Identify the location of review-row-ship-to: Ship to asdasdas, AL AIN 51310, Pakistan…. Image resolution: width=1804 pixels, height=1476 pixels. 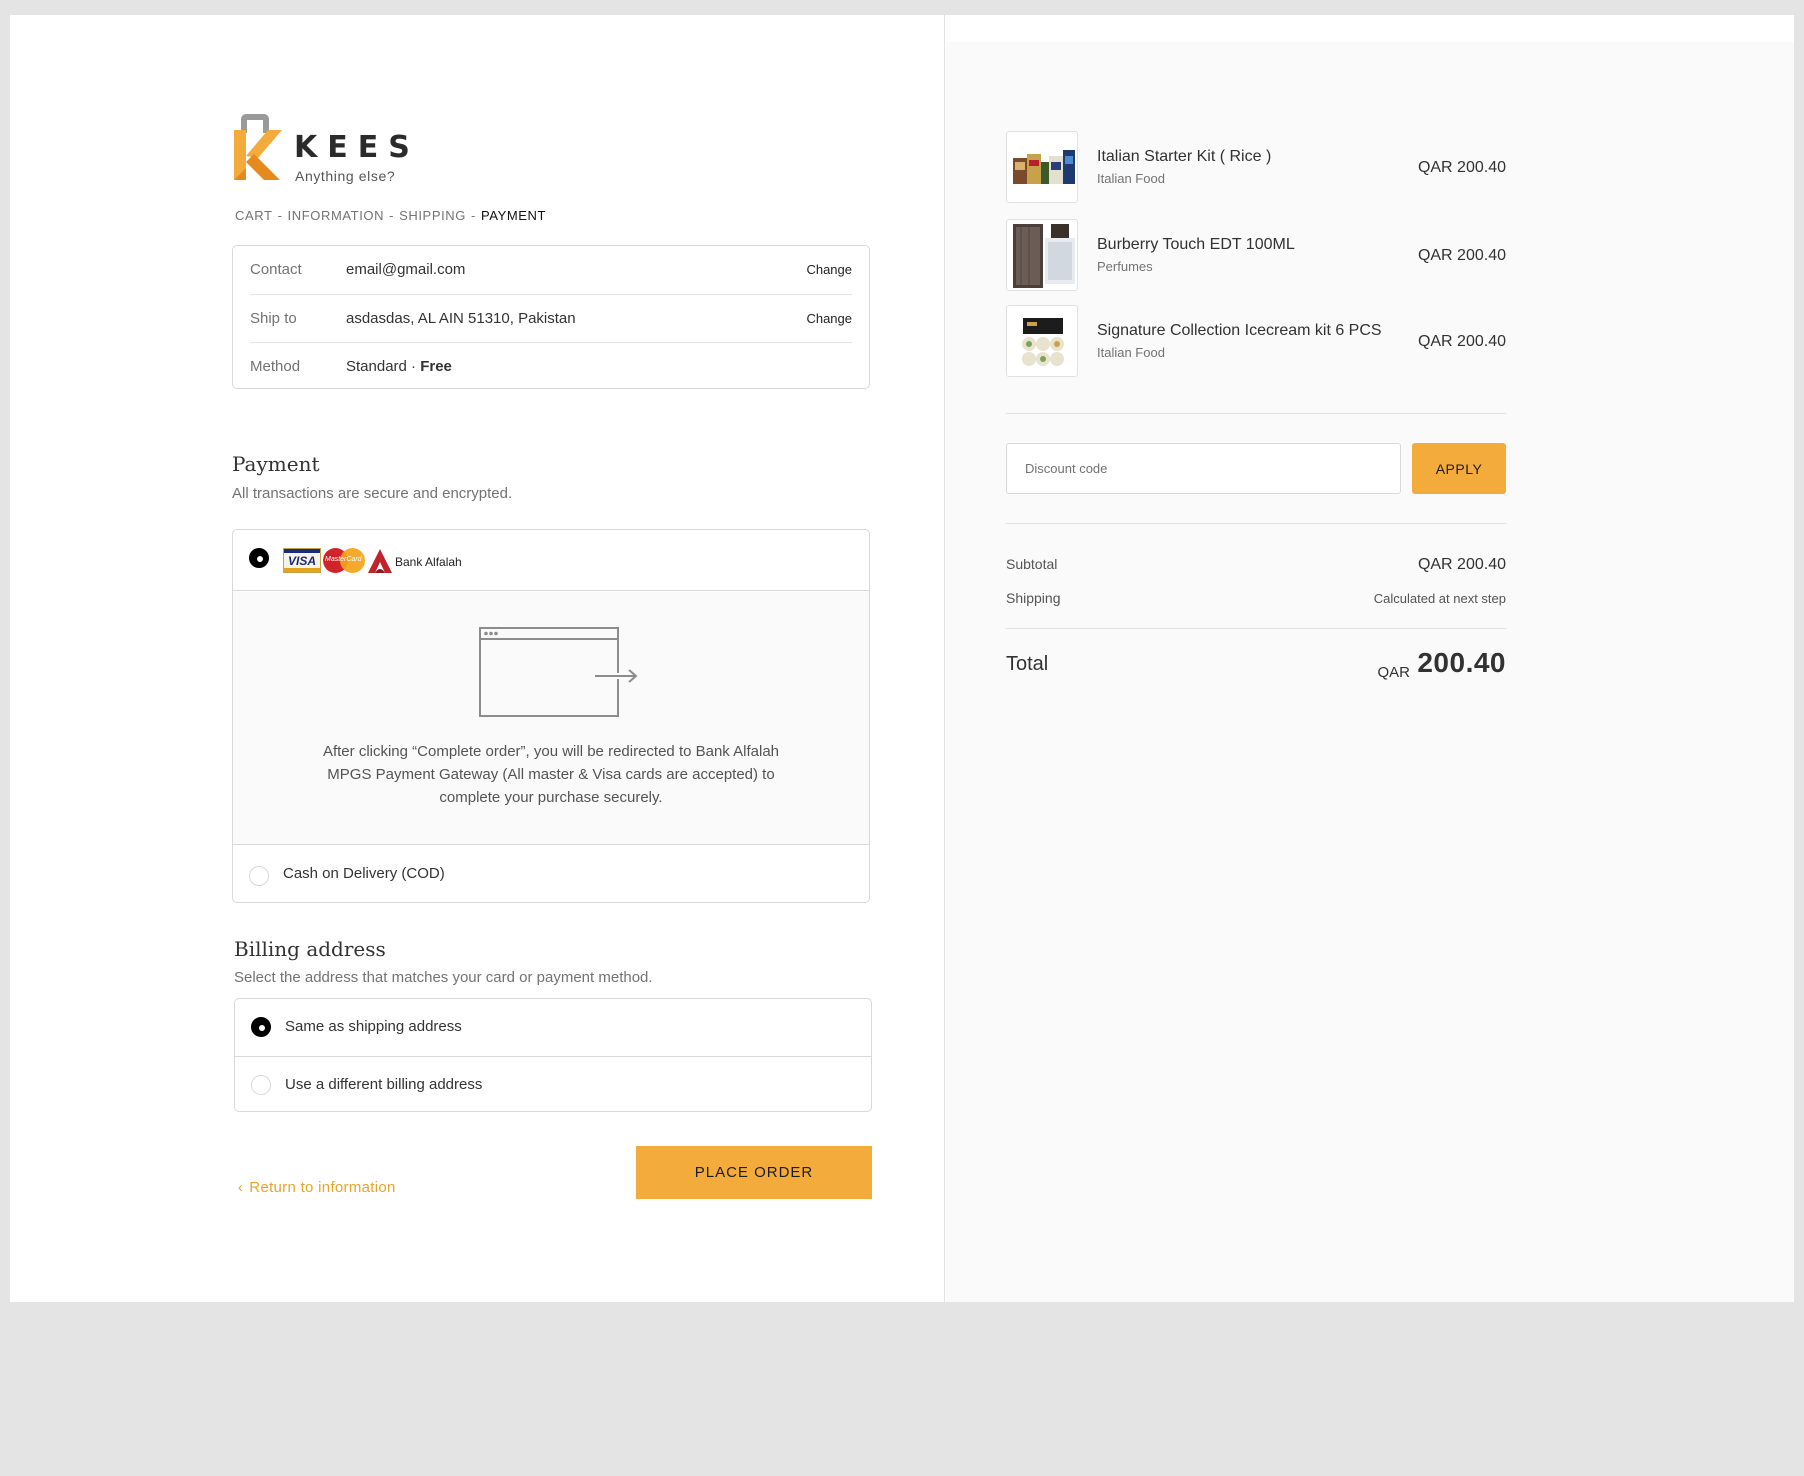
(551, 318).